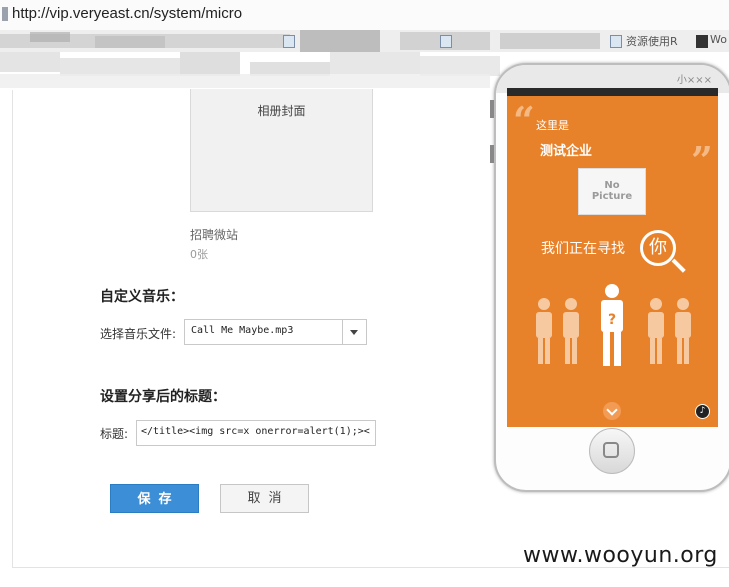  What do you see at coordinates (138, 334) in the screenshot?
I see `music-select-label: 选择音乐文件:` at bounding box center [138, 334].